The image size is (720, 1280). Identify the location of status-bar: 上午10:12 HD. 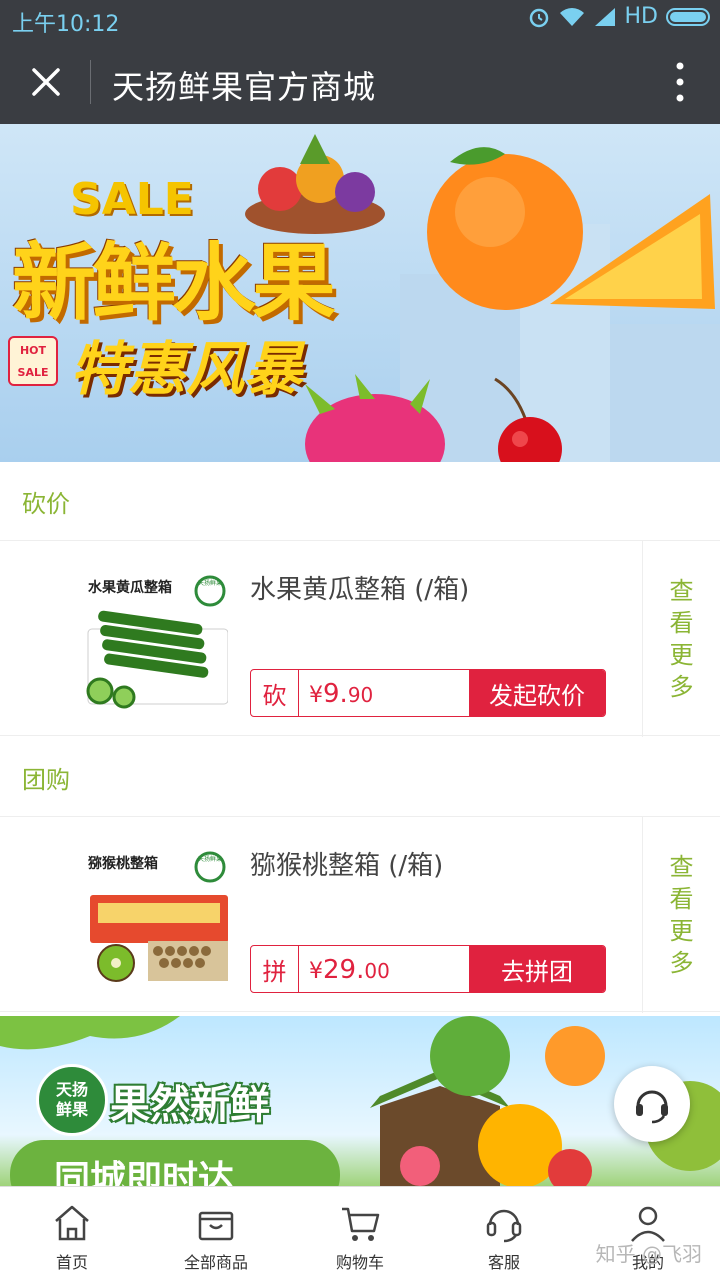
(360, 20).